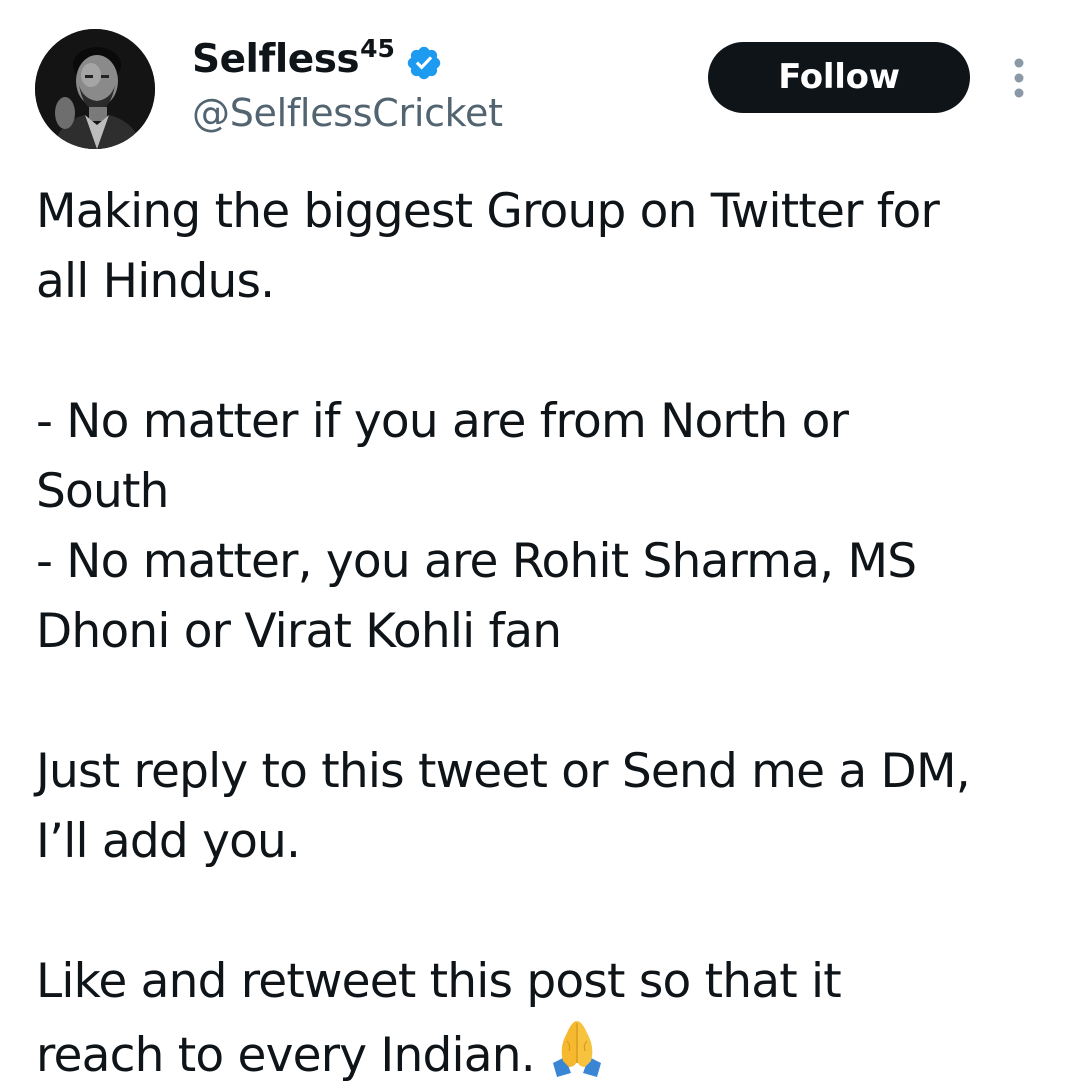 The height and width of the screenshot is (1091, 1079). What do you see at coordinates (286, 1055) in the screenshot?
I see `tweet-line-text: reach to every Indian.` at bounding box center [286, 1055].